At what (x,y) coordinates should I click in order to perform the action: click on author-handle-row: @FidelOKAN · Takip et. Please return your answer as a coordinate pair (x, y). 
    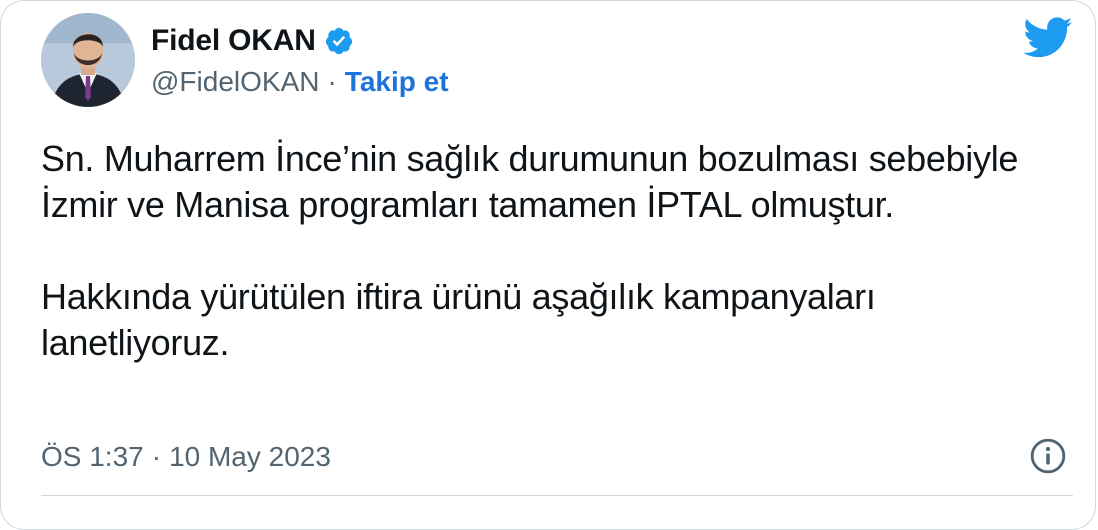
    Looking at the image, I should click on (300, 82).